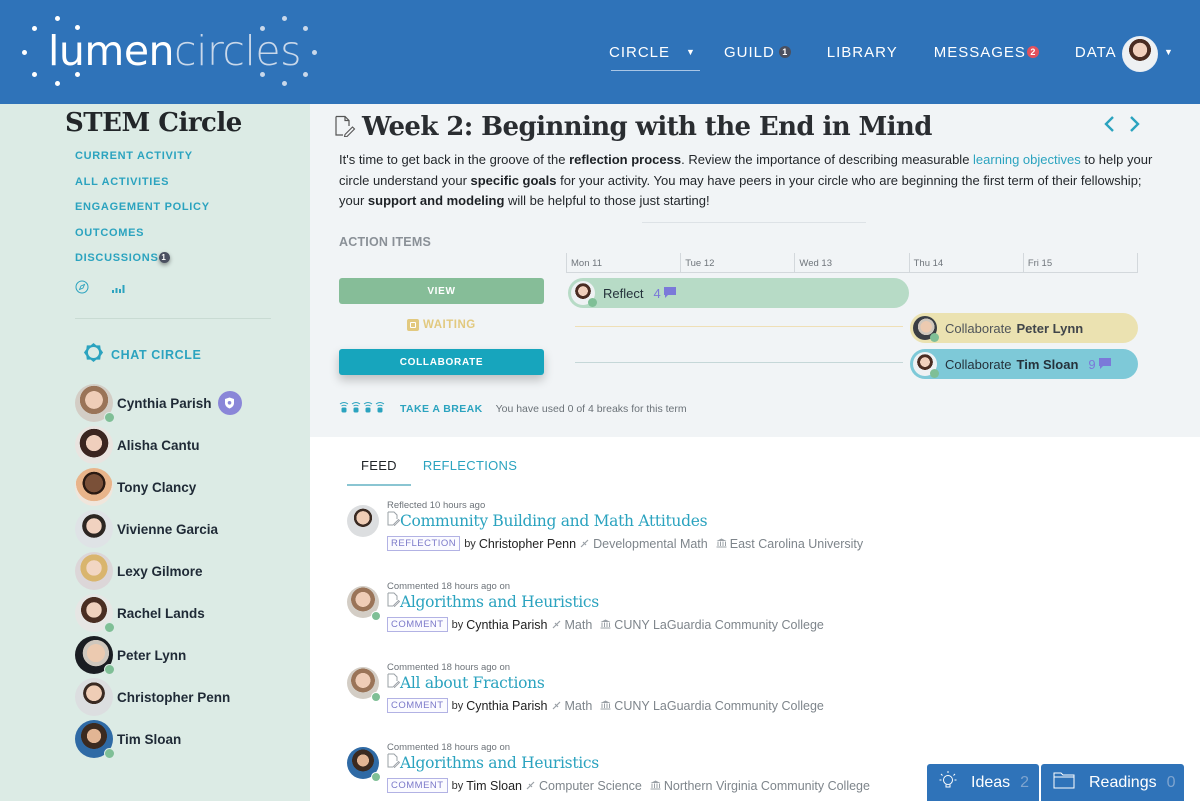  What do you see at coordinates (1109, 126) in the screenshot?
I see `chevron-left-icon` at bounding box center [1109, 126].